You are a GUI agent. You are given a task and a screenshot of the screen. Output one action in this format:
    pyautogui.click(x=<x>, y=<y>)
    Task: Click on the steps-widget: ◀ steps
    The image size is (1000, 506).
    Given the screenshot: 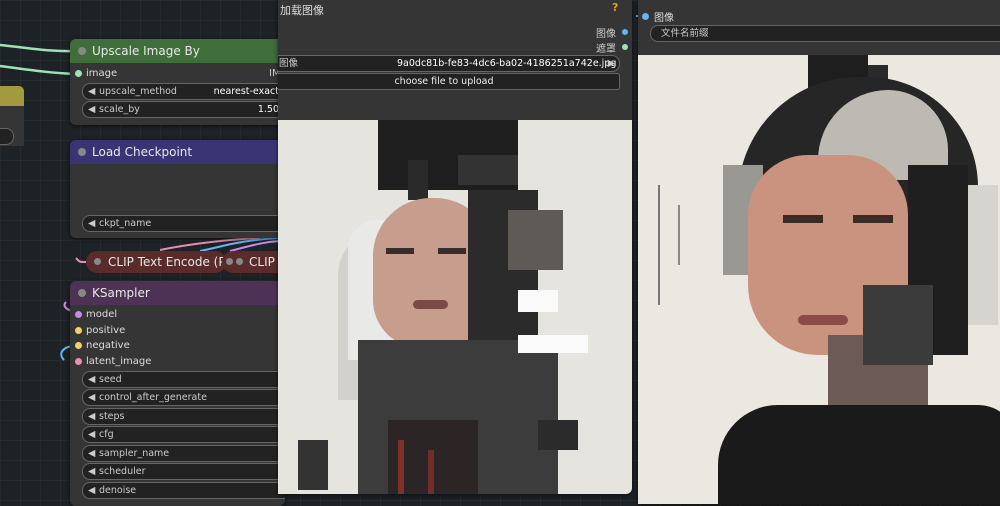 What is the action you would take?
    pyautogui.click(x=183, y=416)
    